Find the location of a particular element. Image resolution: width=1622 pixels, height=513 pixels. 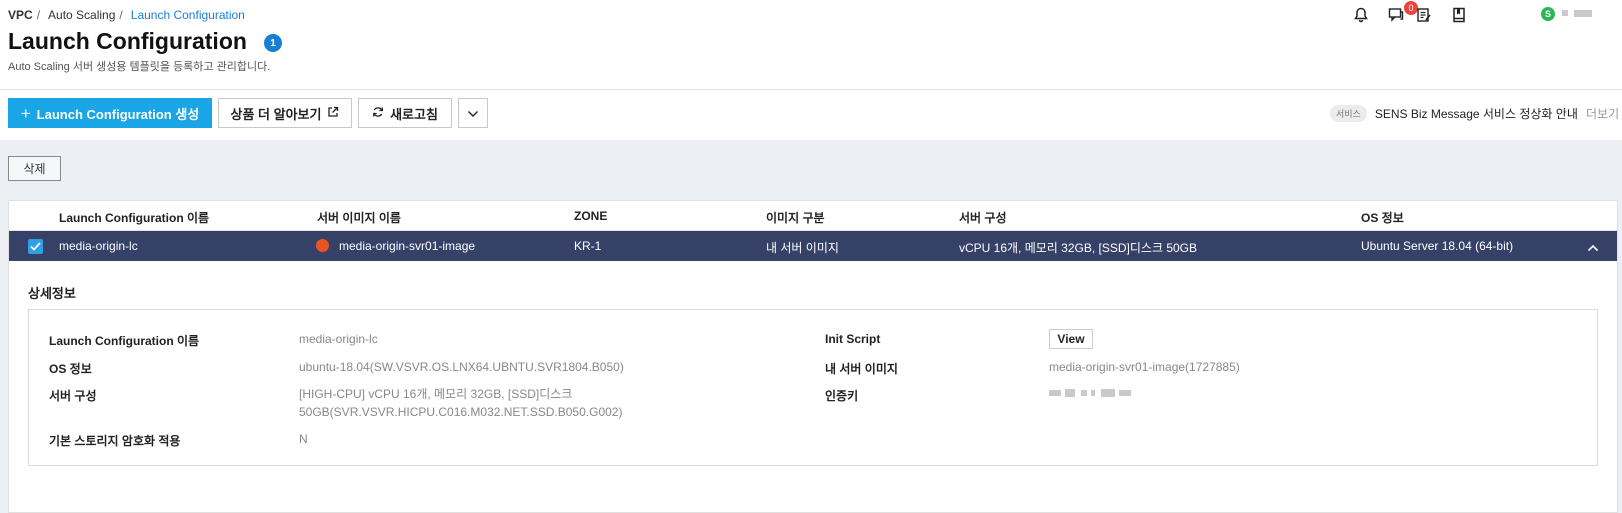

check-icon is located at coordinates (35, 246).